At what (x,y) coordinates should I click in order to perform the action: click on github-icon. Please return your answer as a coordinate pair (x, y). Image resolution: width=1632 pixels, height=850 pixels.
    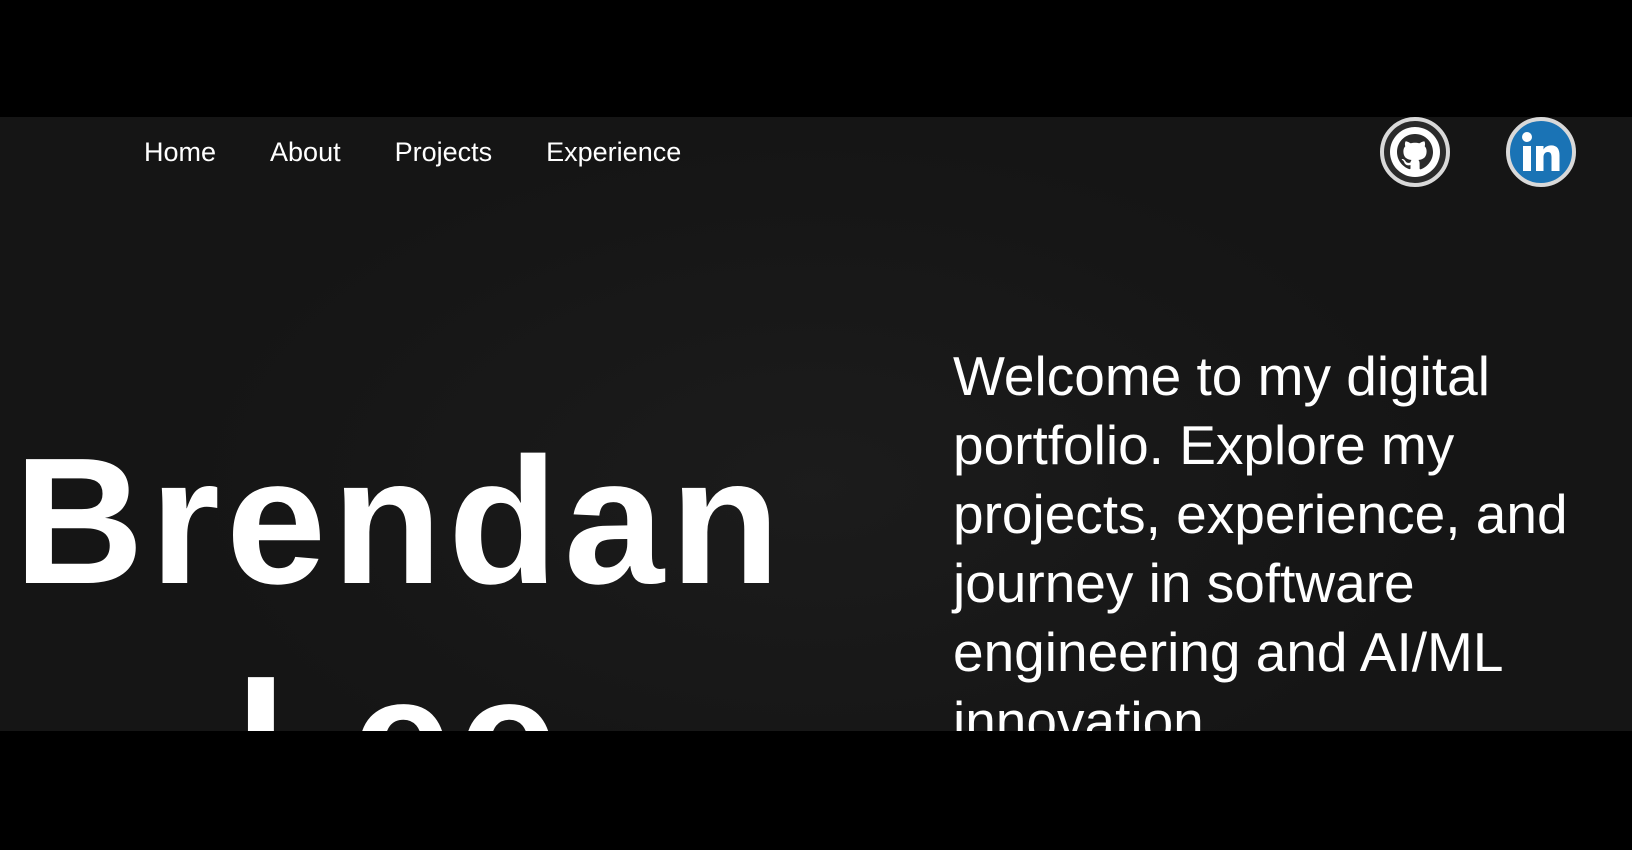
    Looking at the image, I should click on (1415, 152).